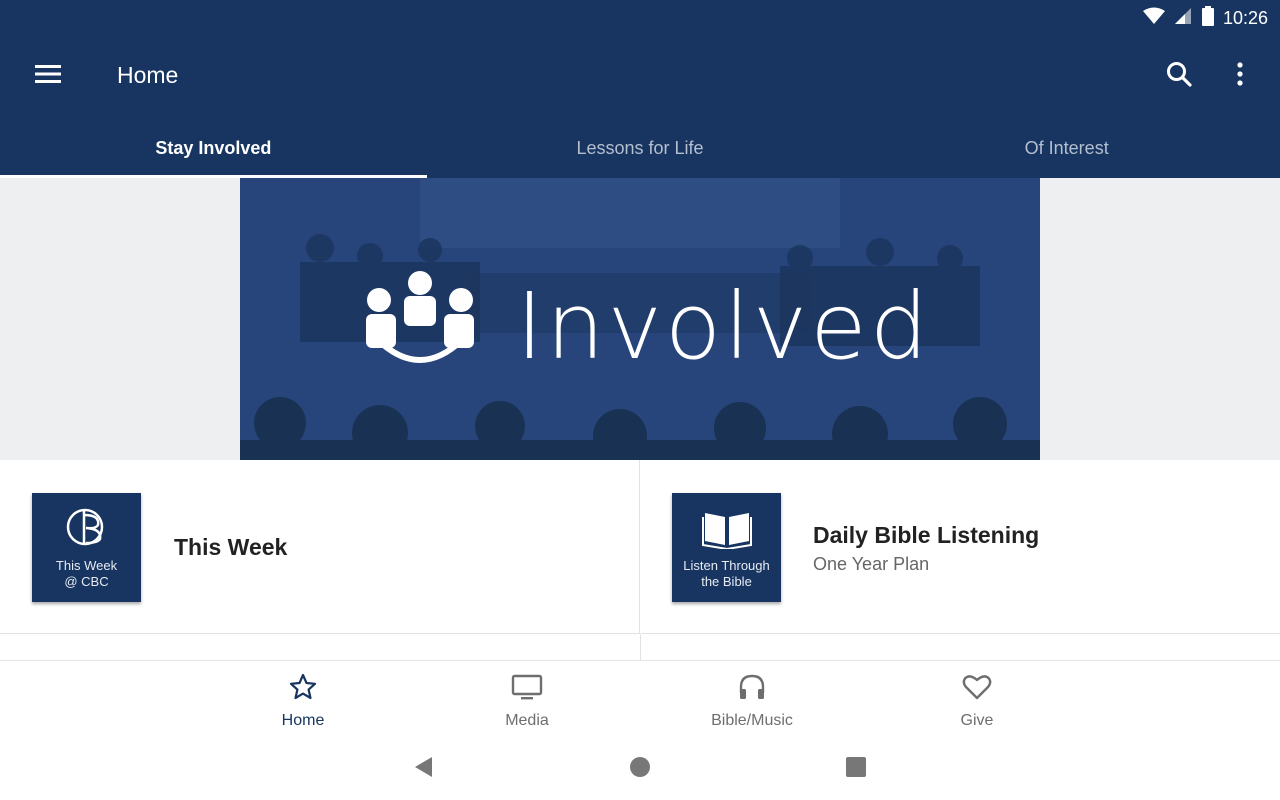 The width and height of the screenshot is (1280, 800). Describe the element at coordinates (726, 581) in the screenshot. I see `thumb-text-line-2: the Bible` at that location.